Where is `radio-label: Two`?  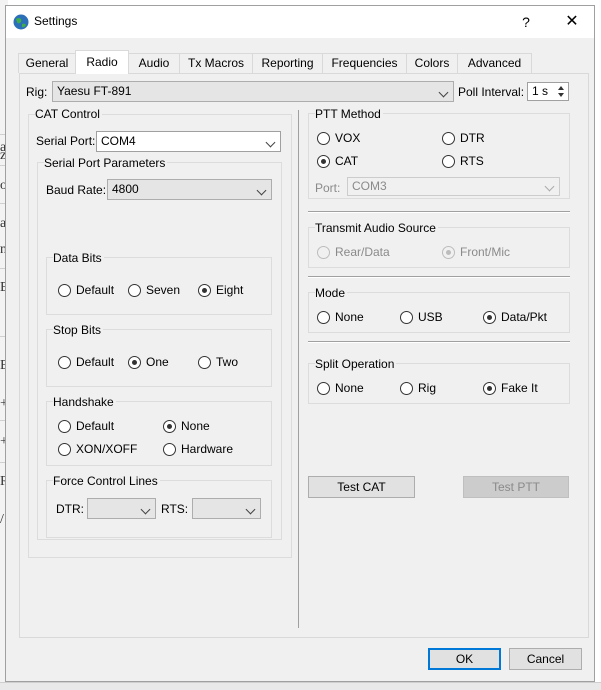 radio-label: Two is located at coordinates (227, 362).